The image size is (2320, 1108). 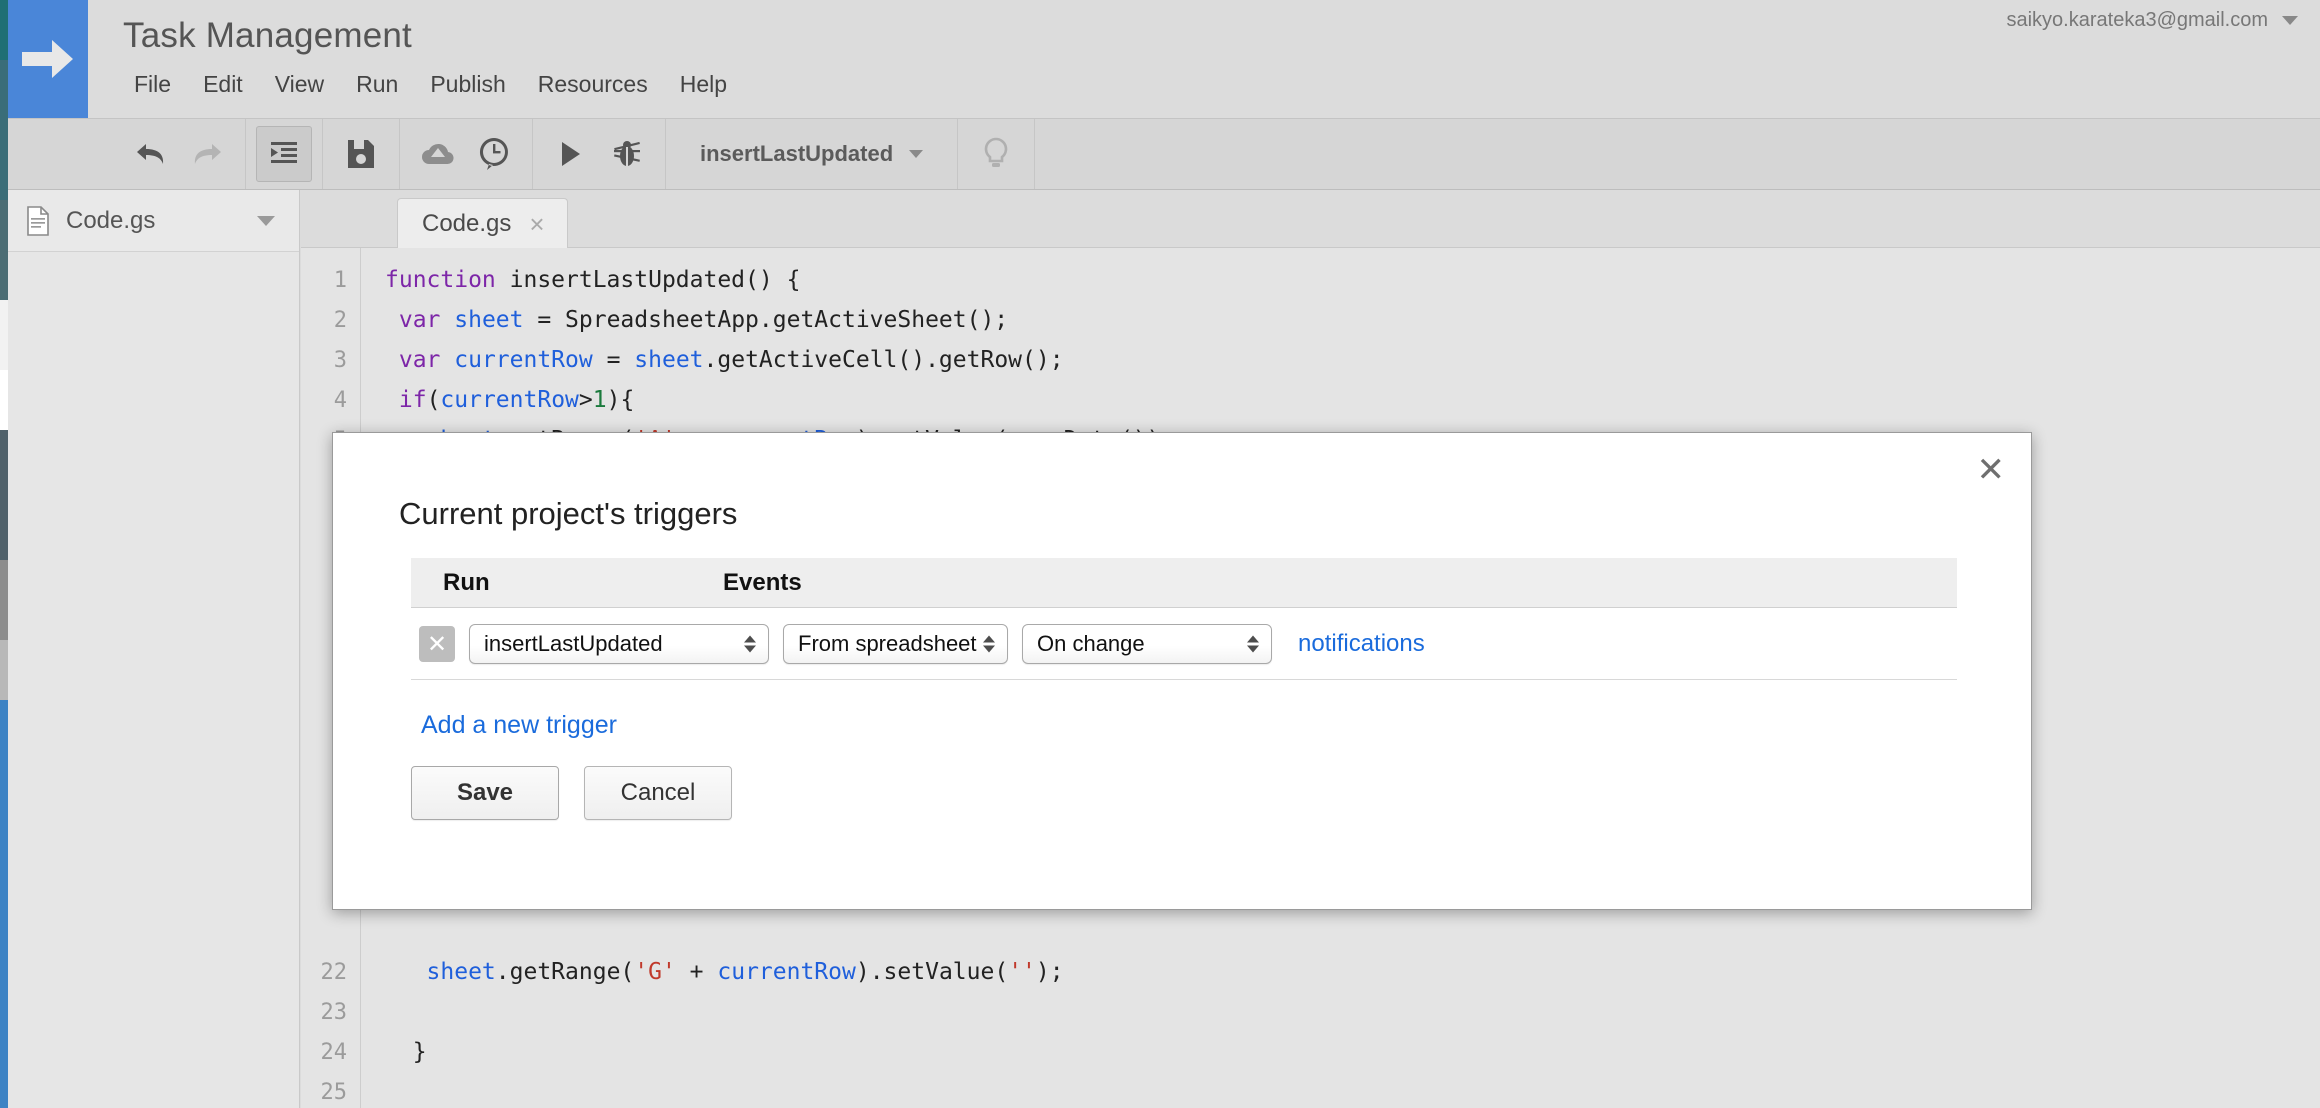 I want to click on debug-button, so click(x=627, y=154).